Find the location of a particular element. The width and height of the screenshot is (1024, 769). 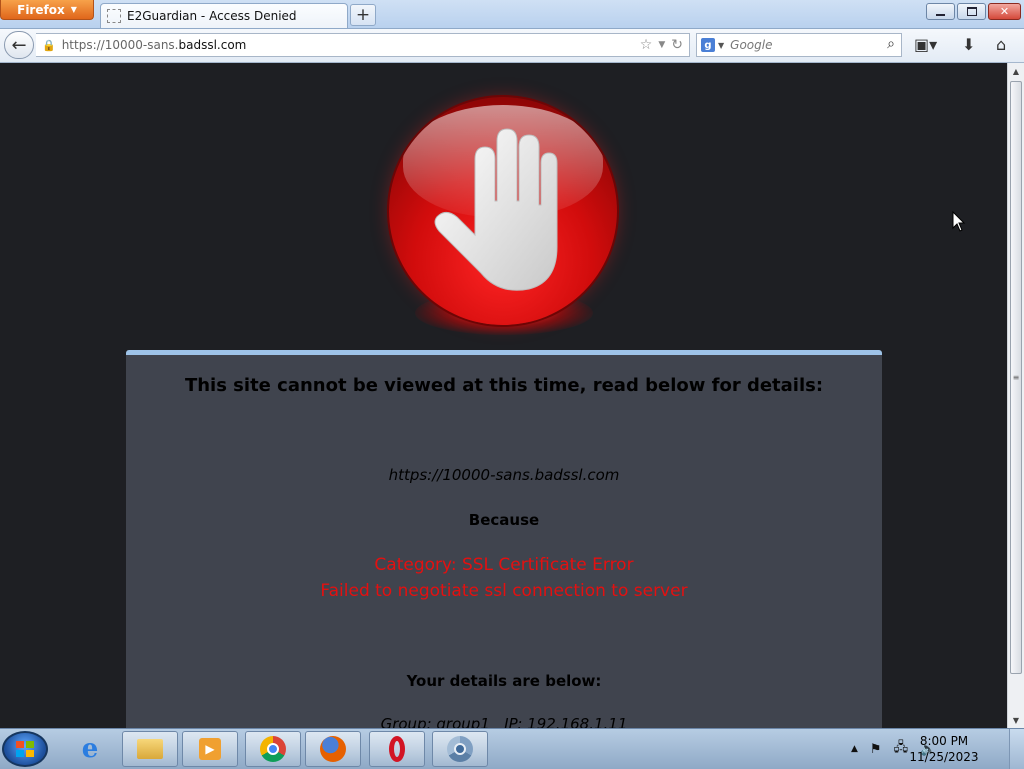

minimize-icon is located at coordinates (940, 14).